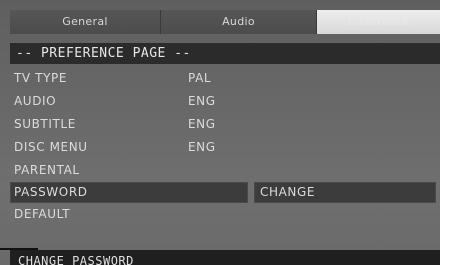 This screenshot has height=265, width=460. I want to click on page-title: -- PREFERENCE PAGE --, so click(225, 53).